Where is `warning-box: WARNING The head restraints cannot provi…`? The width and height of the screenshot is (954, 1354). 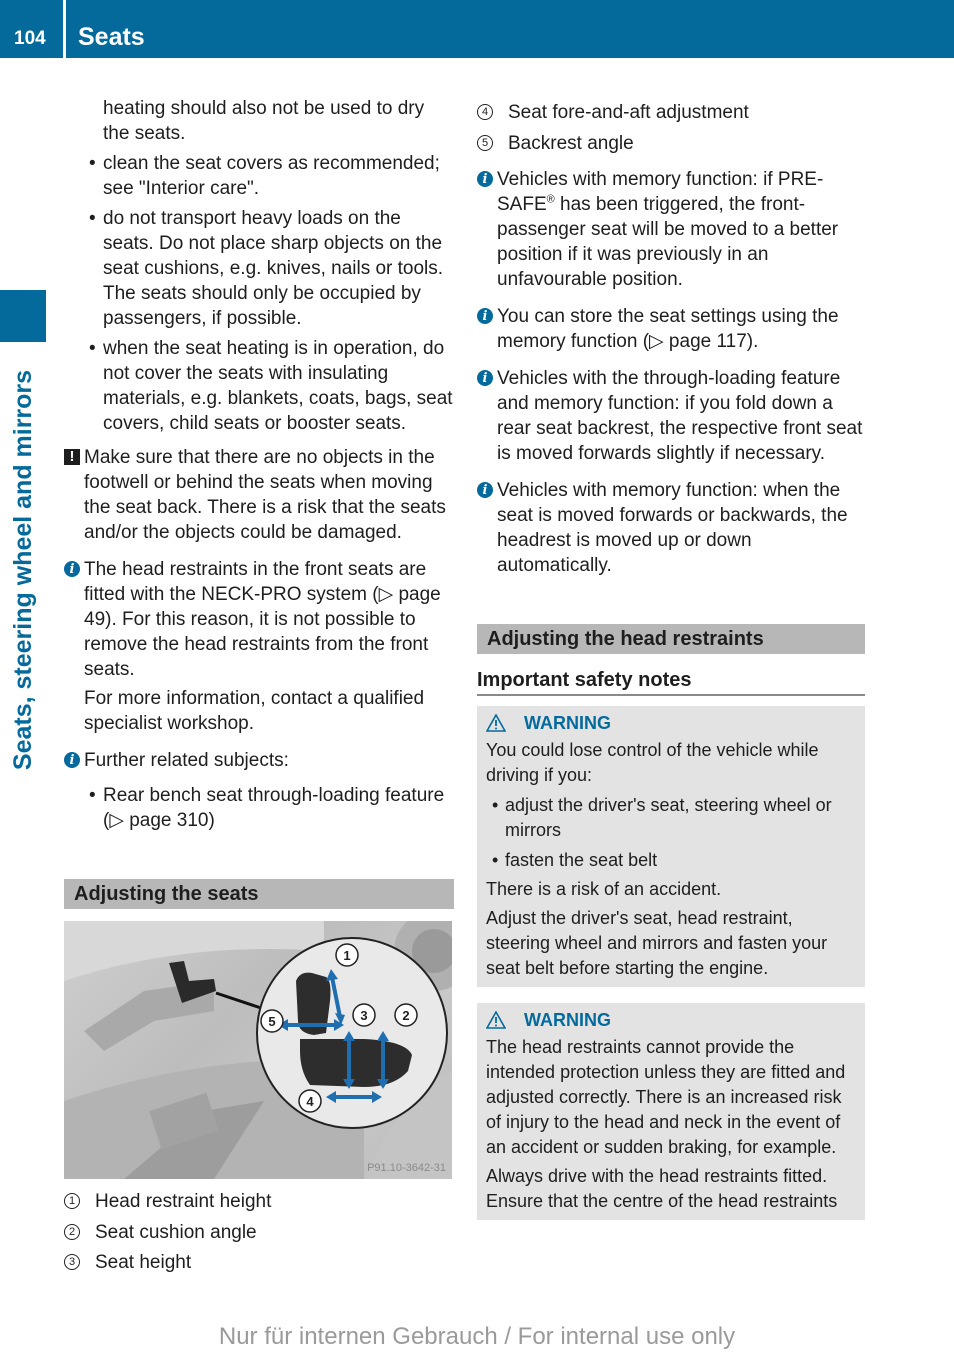 warning-box: WARNING The head restraints cannot provi… is located at coordinates (671, 1111).